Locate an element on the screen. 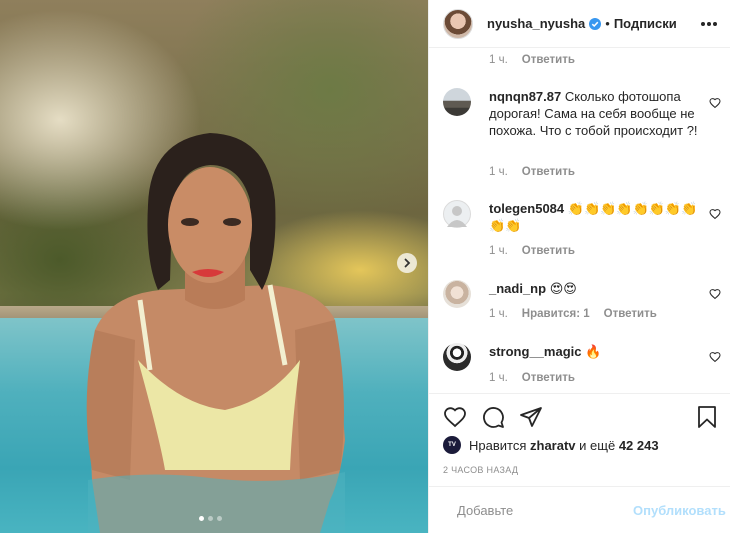  bookmark-icon is located at coordinates (707, 417).